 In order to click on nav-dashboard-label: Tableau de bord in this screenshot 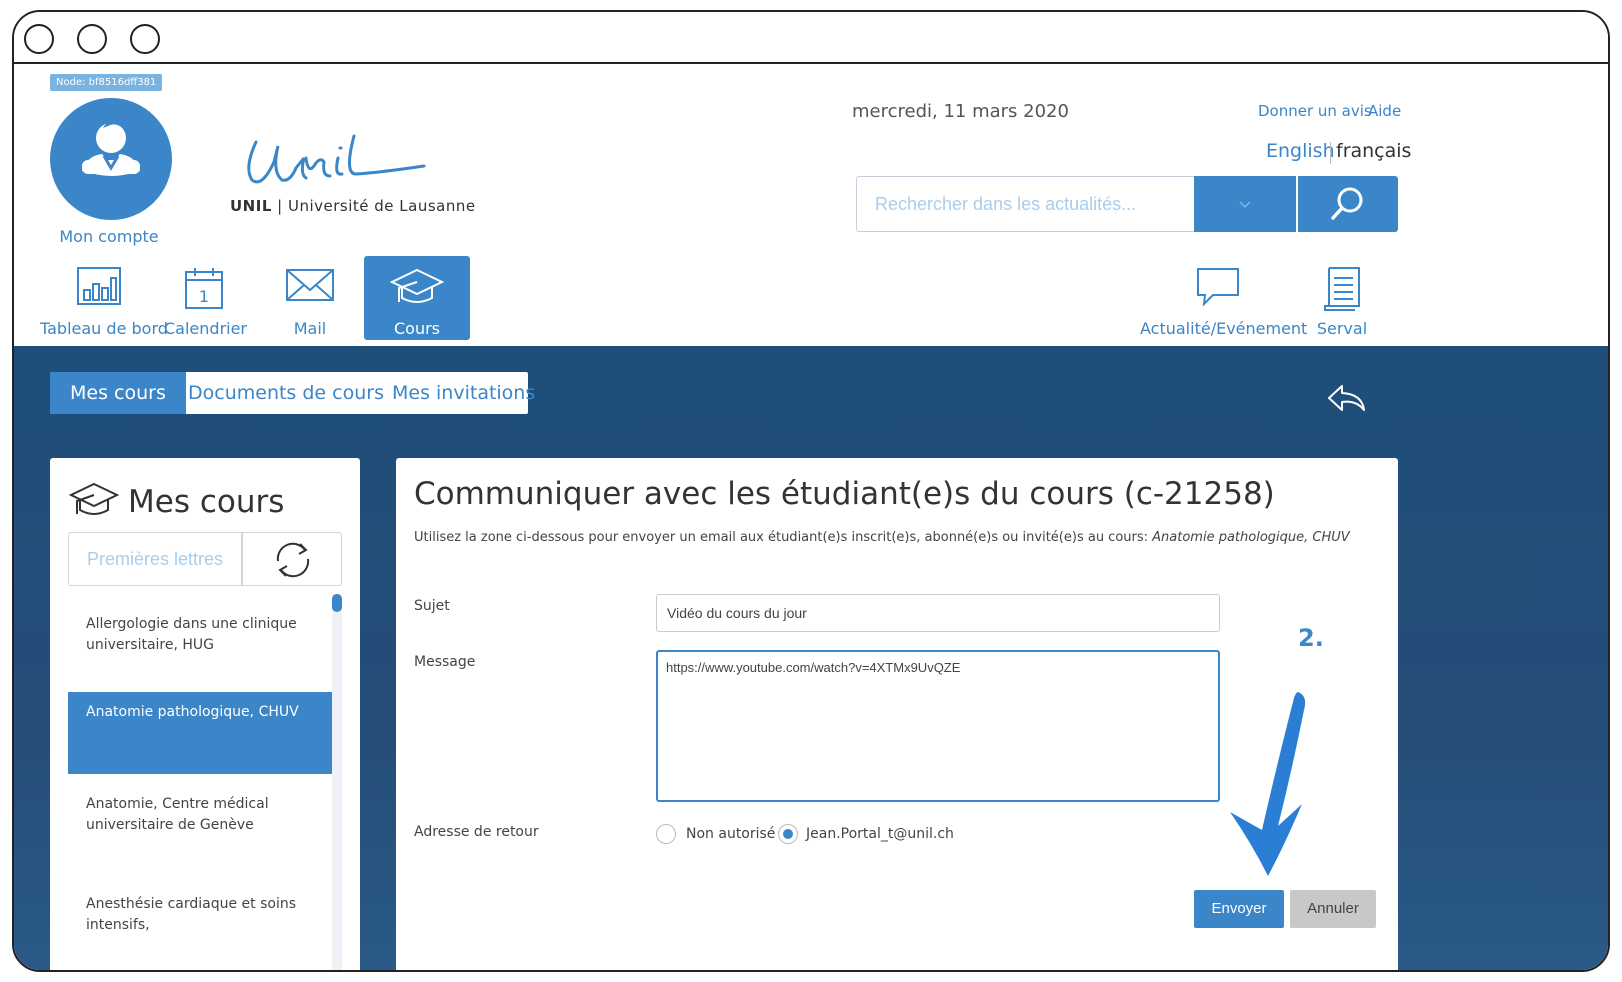, I will do `click(104, 328)`.